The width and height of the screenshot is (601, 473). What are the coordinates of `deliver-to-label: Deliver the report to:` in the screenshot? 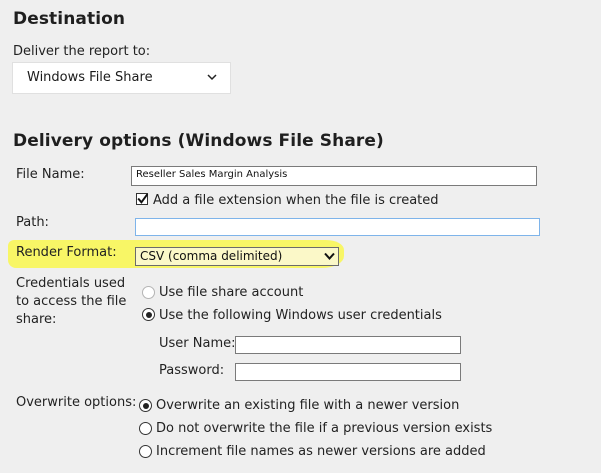 It's located at (82, 51).